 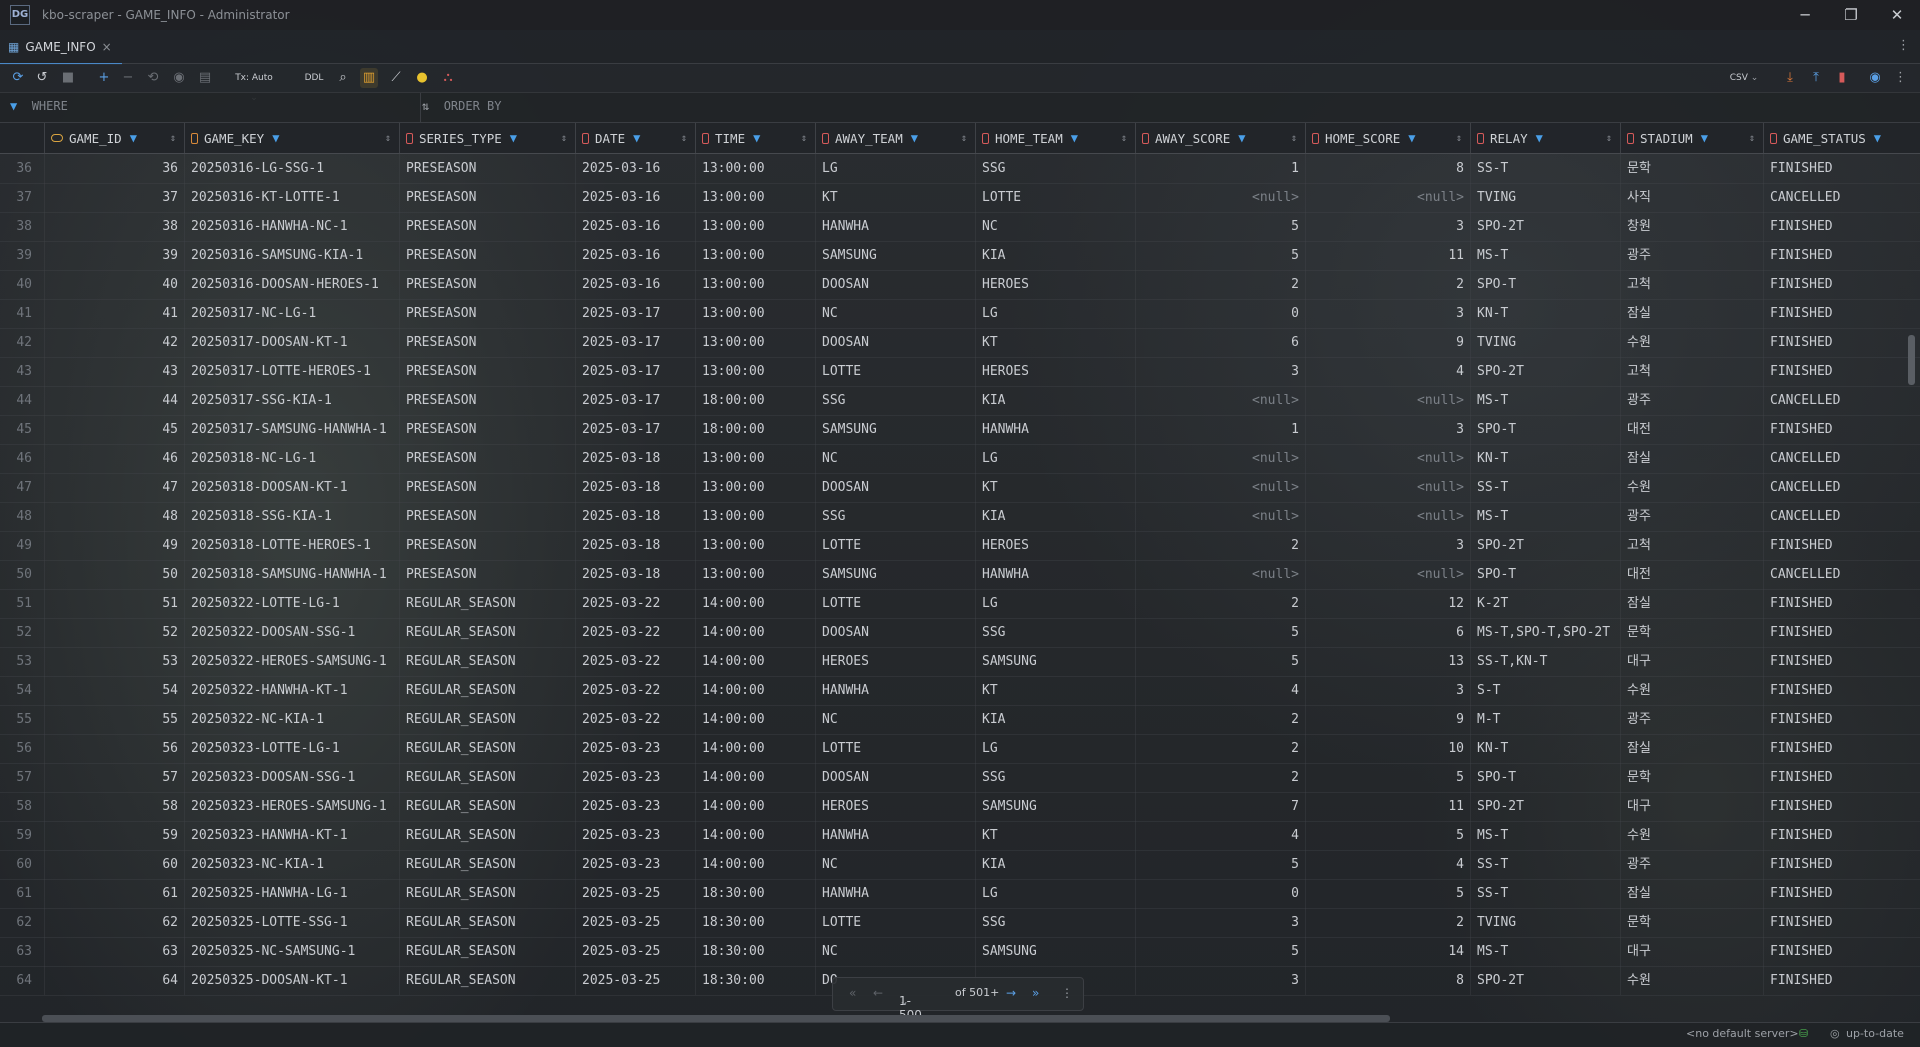 What do you see at coordinates (1220, 255) in the screenshot?
I see `cell-away-score: 5` at bounding box center [1220, 255].